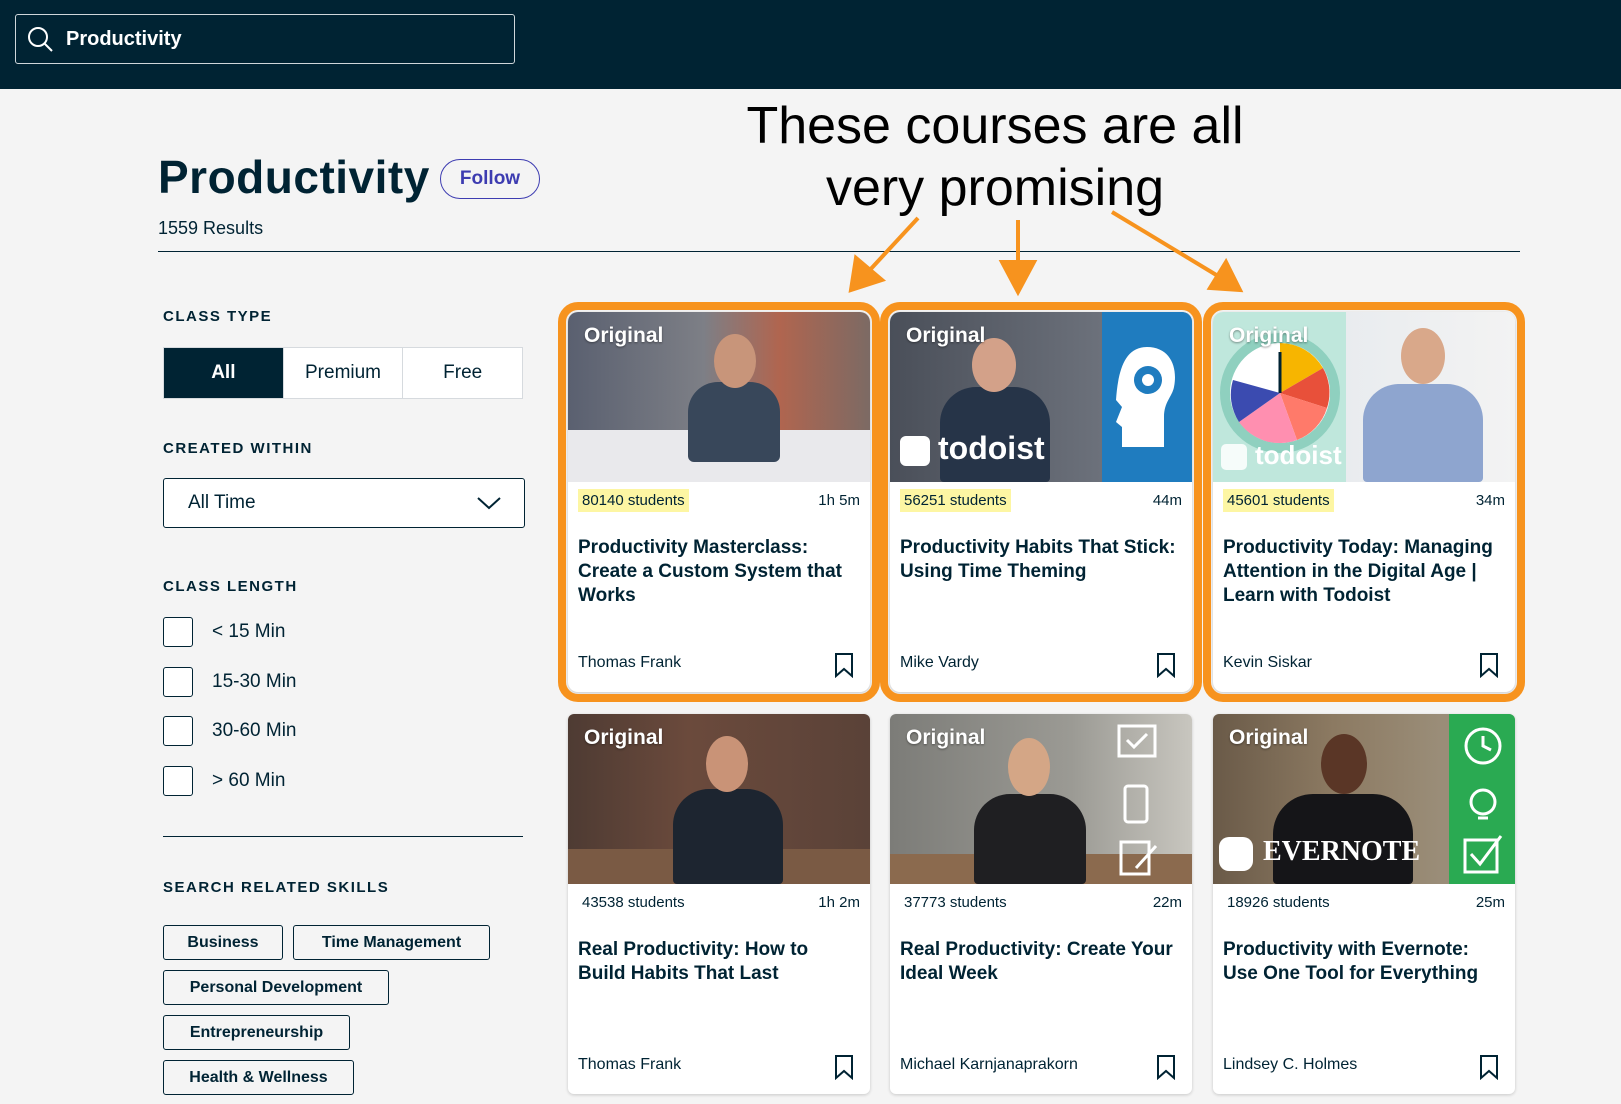  I want to click on length-option-15-30: 15-30 Min, so click(230, 682).